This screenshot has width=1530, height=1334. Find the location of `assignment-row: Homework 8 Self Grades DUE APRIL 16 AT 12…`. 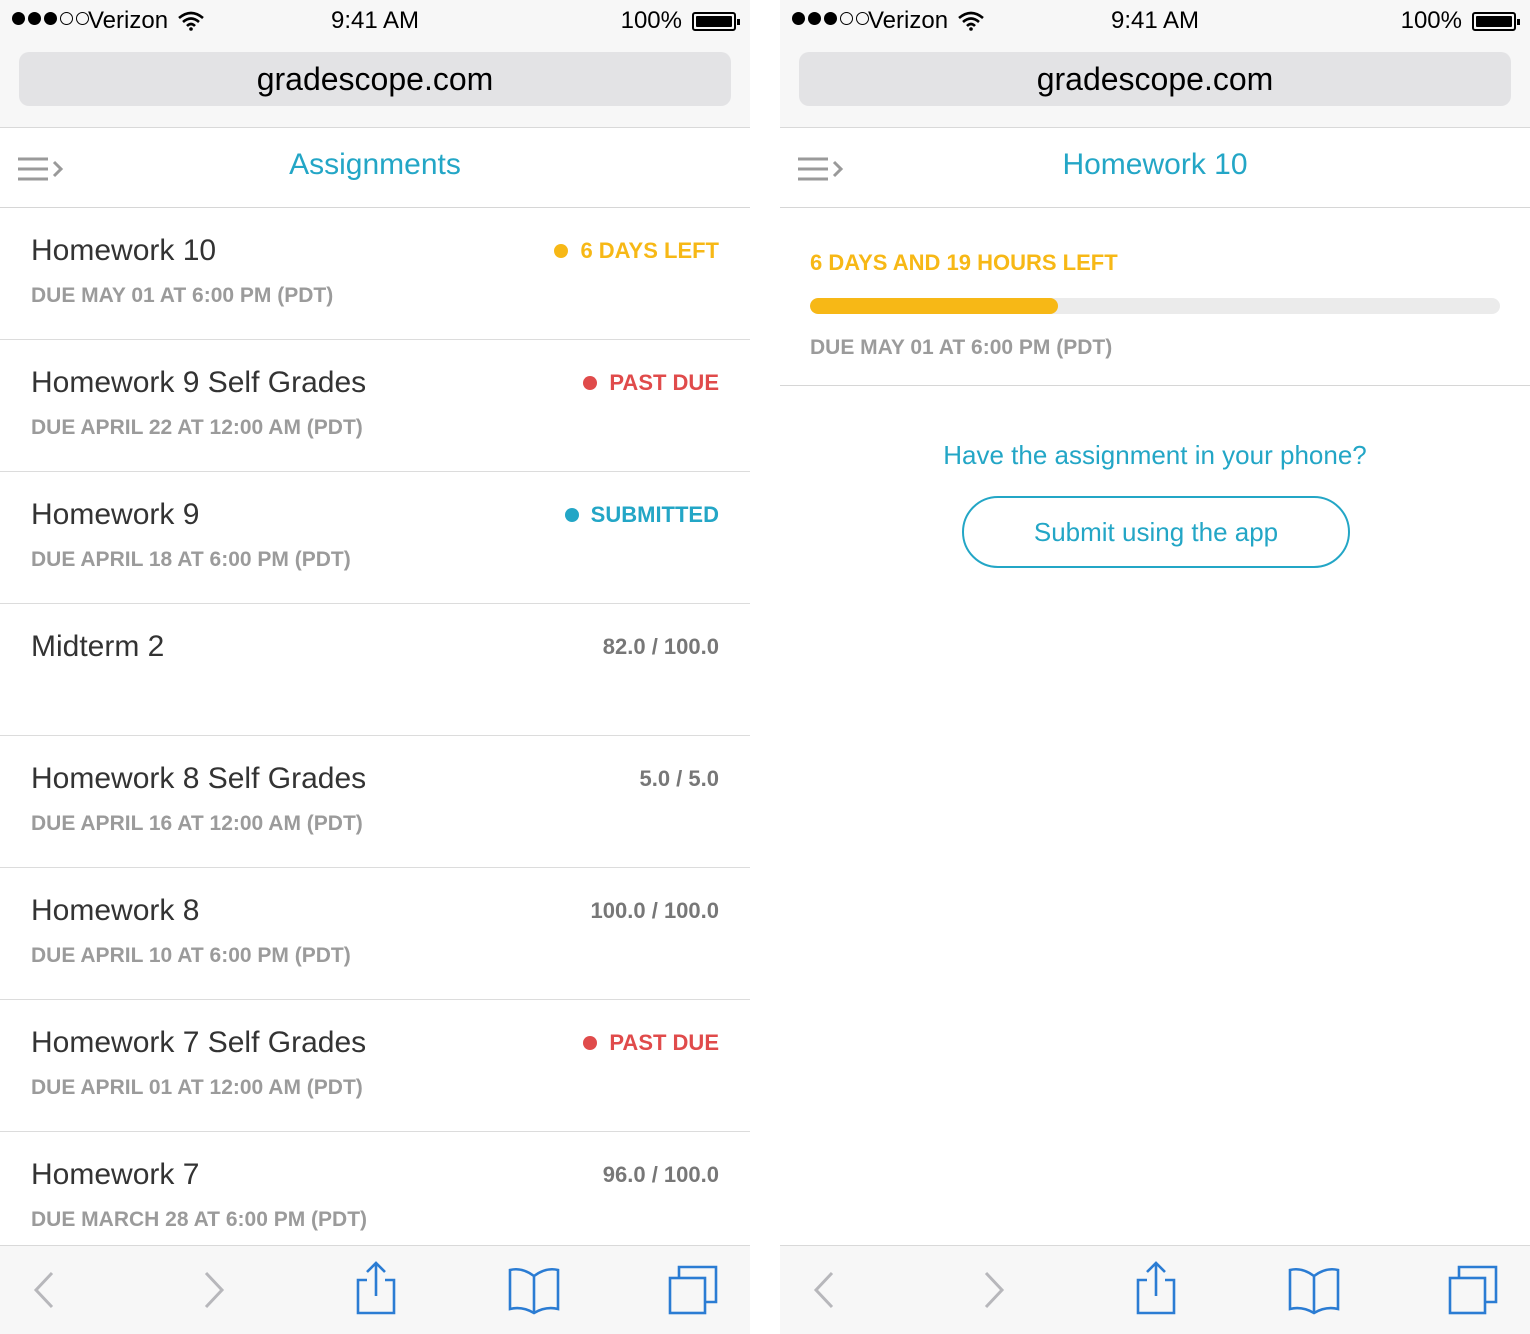

assignment-row: Homework 8 Self Grades DUE APRIL 16 AT 12… is located at coordinates (375, 802).